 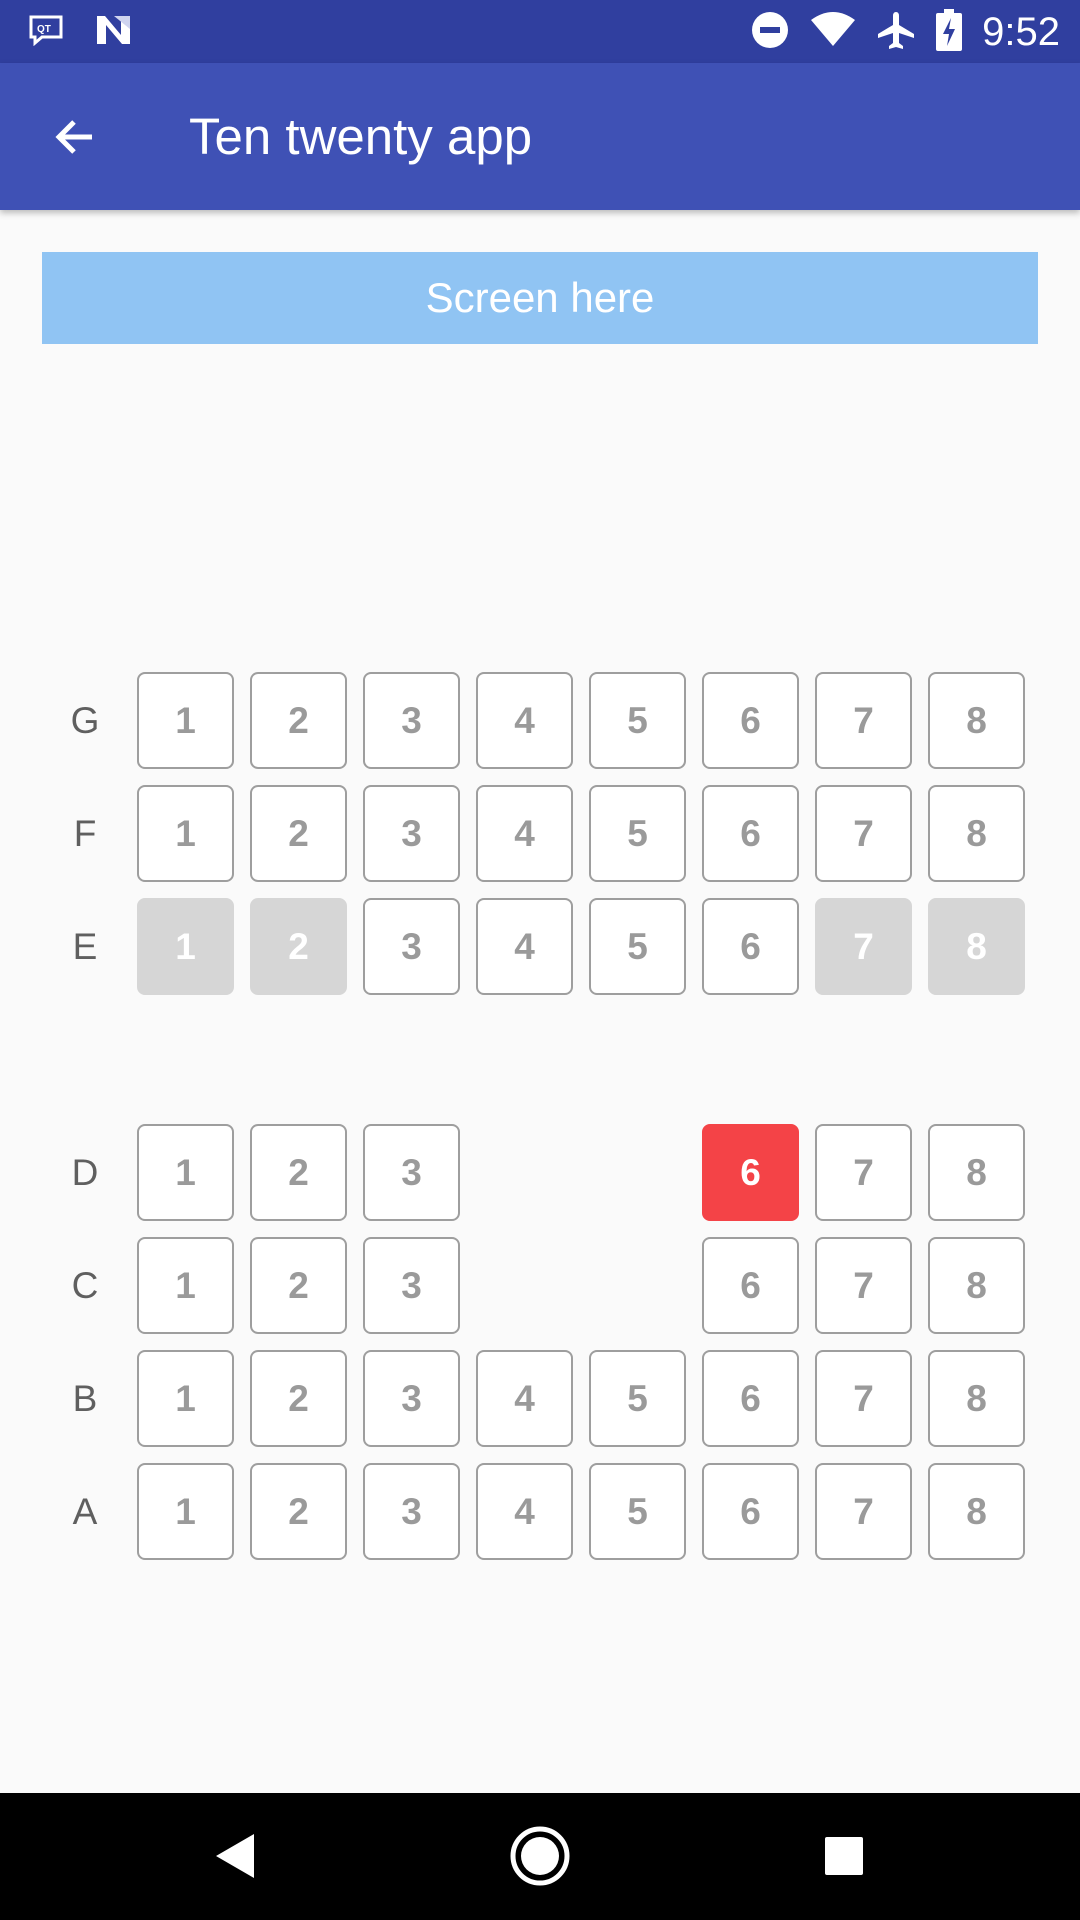 I want to click on seat-a5: 5, so click(x=637, y=1511).